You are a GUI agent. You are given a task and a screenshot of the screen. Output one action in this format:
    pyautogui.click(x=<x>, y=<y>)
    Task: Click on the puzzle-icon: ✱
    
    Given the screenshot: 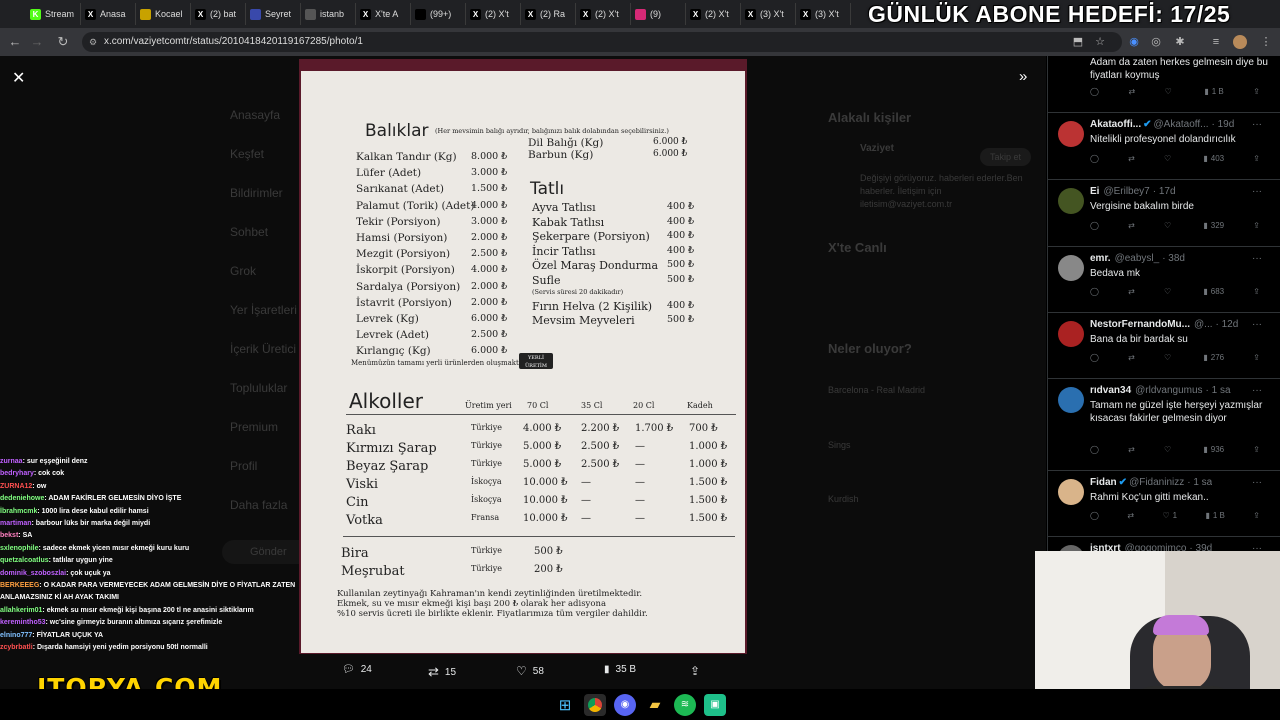 What is the action you would take?
    pyautogui.click(x=1180, y=42)
    